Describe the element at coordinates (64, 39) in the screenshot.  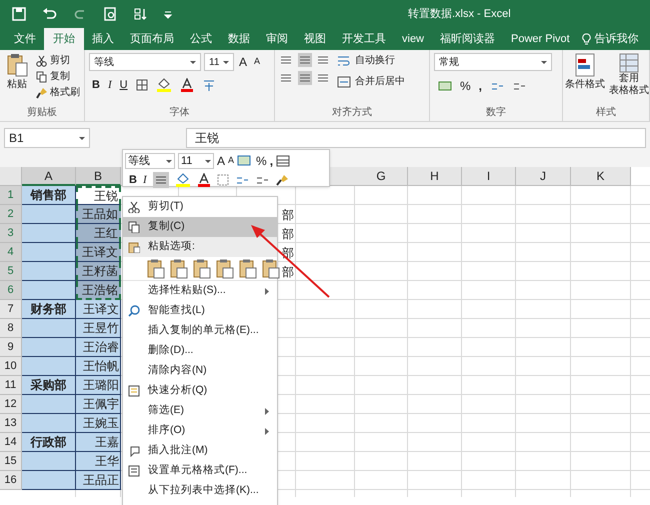
I see `ribbon-tab: 开始` at that location.